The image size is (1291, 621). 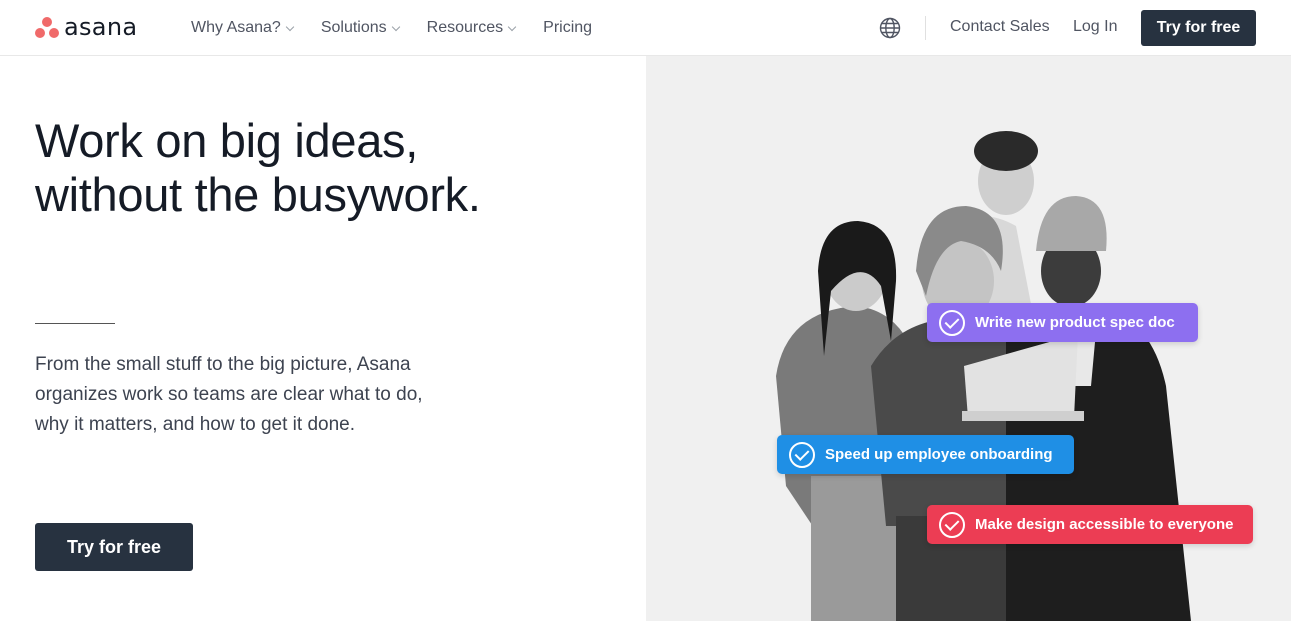 I want to click on logo-text: asana, so click(x=101, y=27).